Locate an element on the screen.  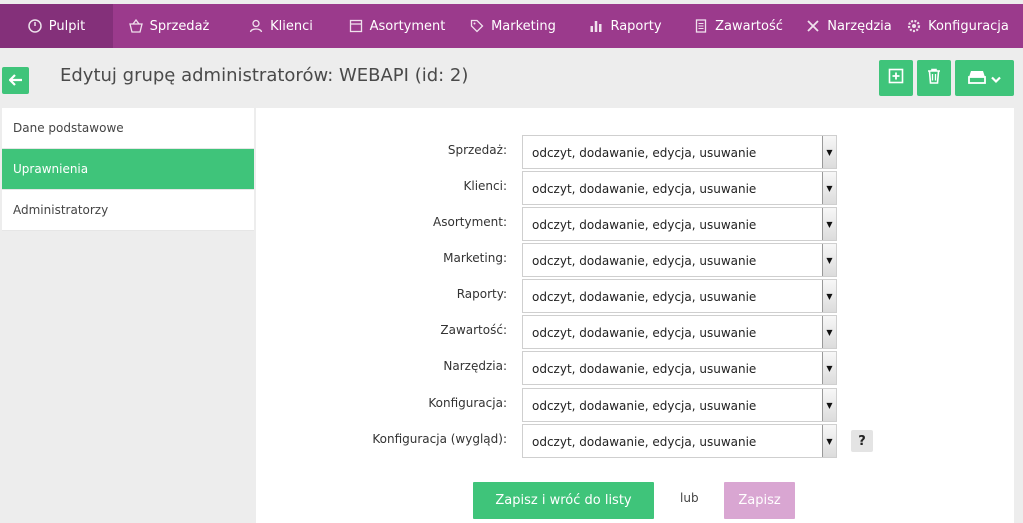
nav-label: Pulpit is located at coordinates (67, 26).